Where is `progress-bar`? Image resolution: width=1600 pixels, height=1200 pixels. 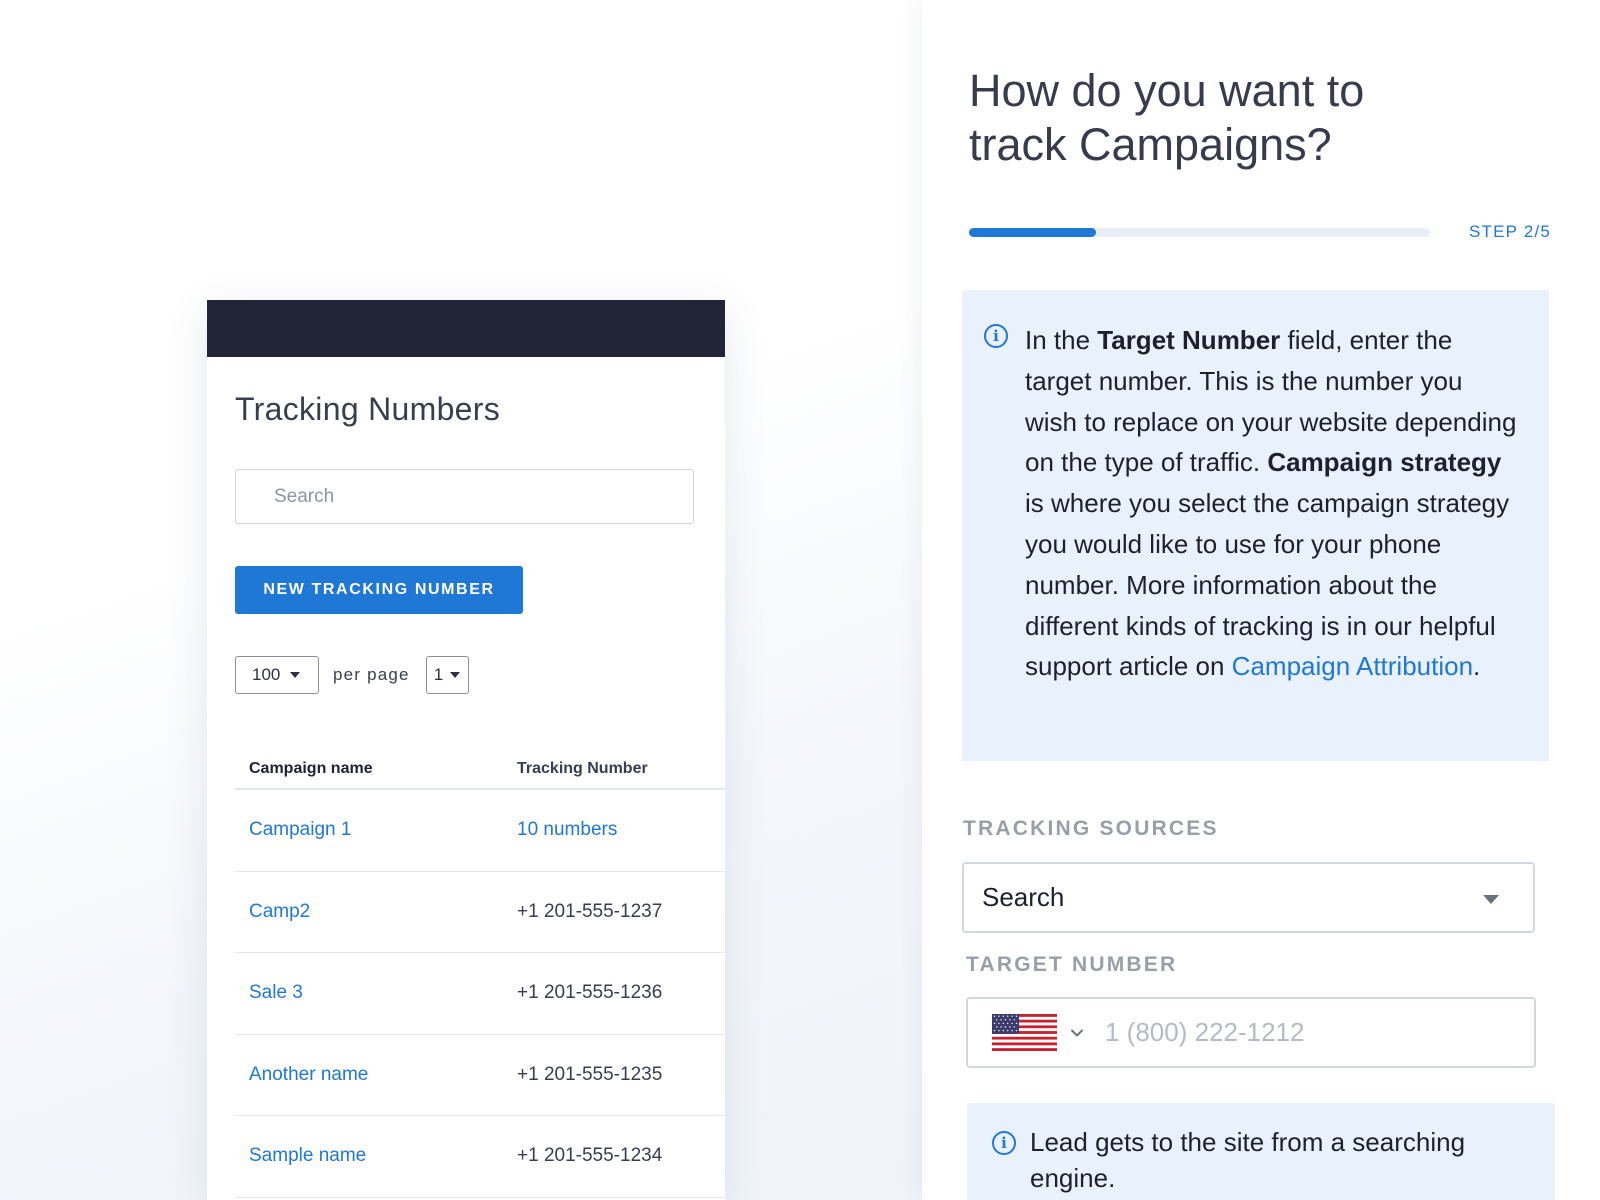 progress-bar is located at coordinates (1199, 232).